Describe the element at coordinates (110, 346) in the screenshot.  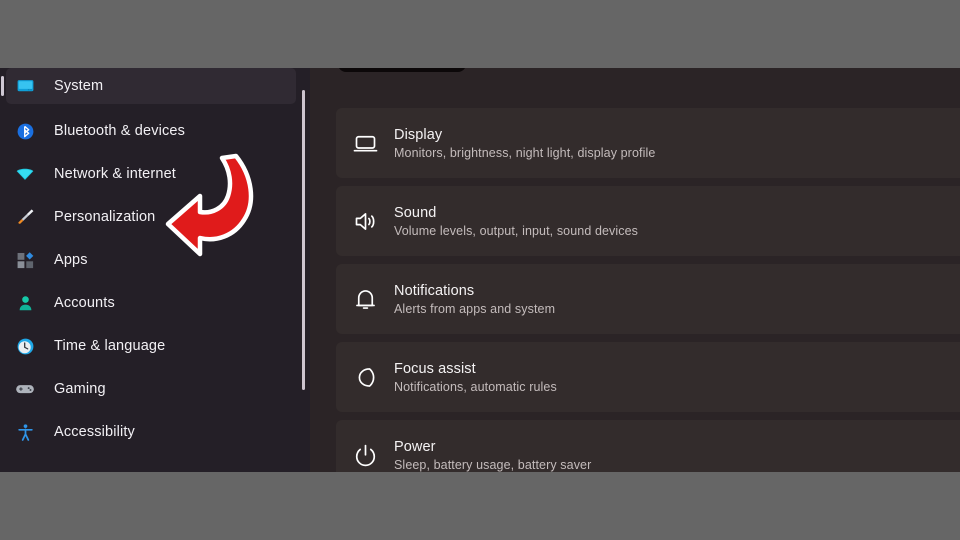
I see `sidebar-item-label: Time & language` at that location.